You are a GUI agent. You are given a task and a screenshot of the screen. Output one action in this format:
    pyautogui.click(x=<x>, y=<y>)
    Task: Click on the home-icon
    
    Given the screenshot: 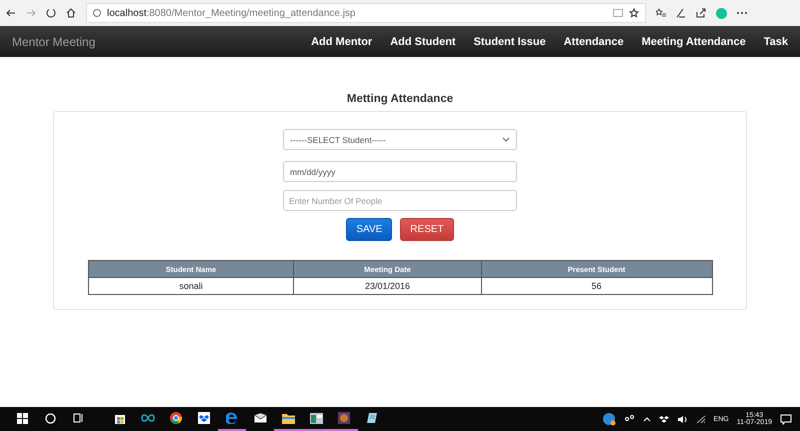 What is the action you would take?
    pyautogui.click(x=71, y=13)
    